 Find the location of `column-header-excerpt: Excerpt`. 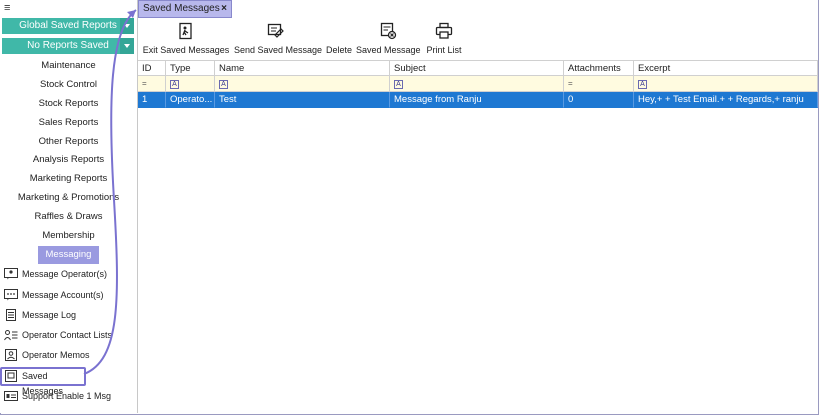

column-header-excerpt: Excerpt is located at coordinates (726, 68).